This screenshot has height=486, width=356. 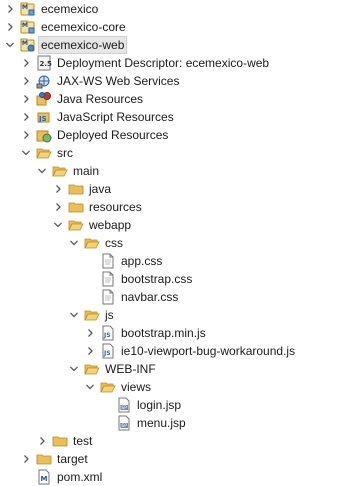 What do you see at coordinates (142, 261) in the screenshot?
I see `tree-item-label: app.css` at bounding box center [142, 261].